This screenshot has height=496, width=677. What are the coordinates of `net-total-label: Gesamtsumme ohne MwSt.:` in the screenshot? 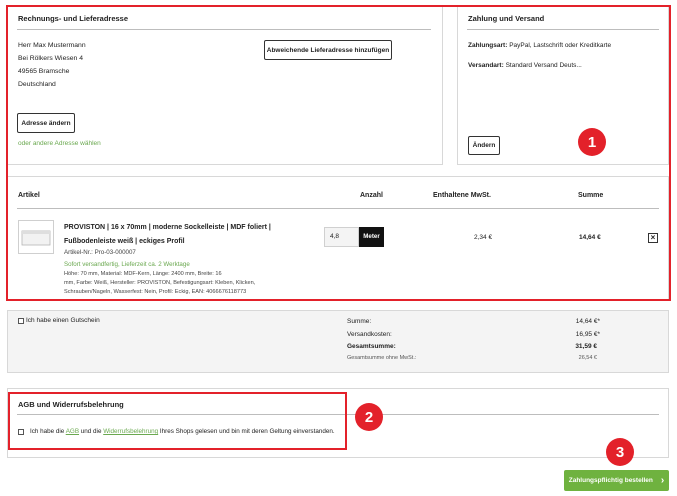 It's located at (382, 358).